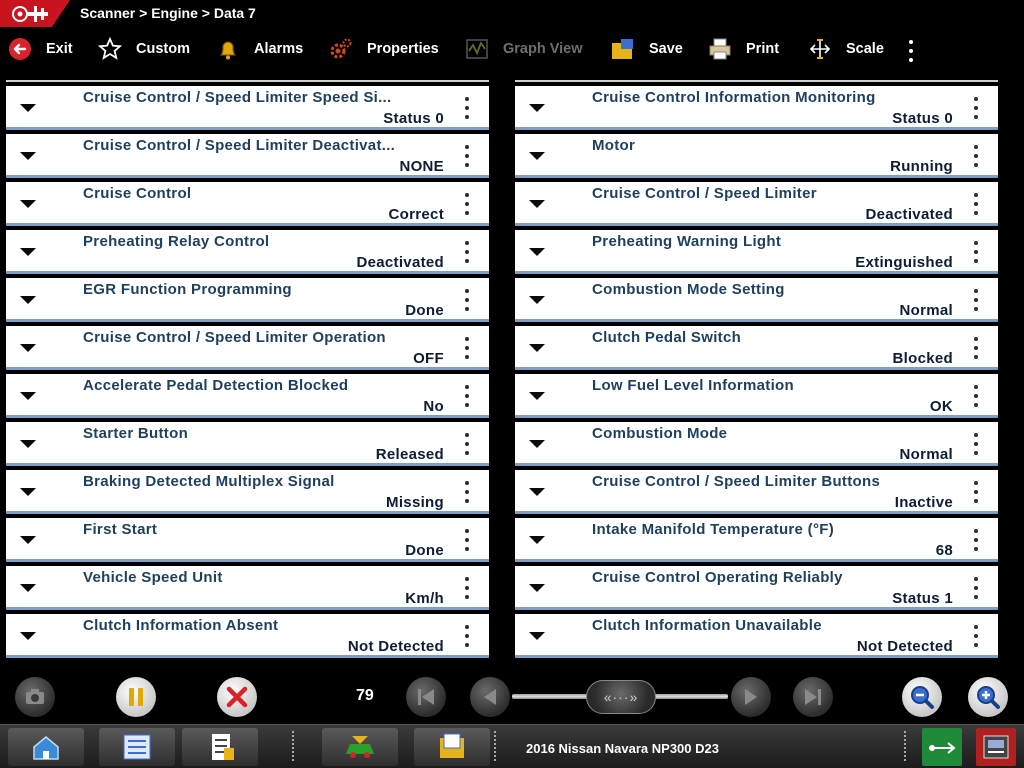 Image resolution: width=1024 pixels, height=768 pixels. Describe the element at coordinates (756, 300) in the screenshot. I see `data-row: Combustion Mode Setting Normal` at that location.